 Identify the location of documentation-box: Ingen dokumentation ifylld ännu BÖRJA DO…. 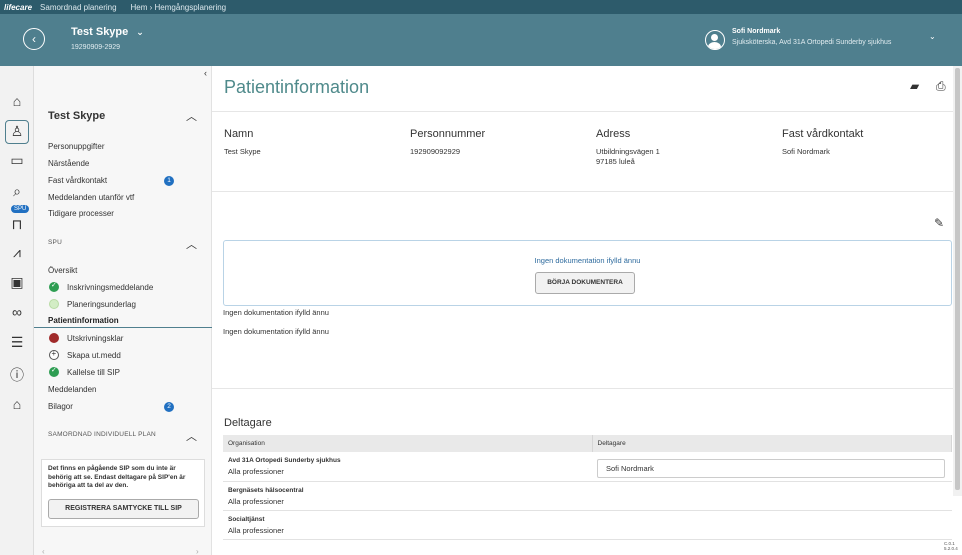
(587, 273).